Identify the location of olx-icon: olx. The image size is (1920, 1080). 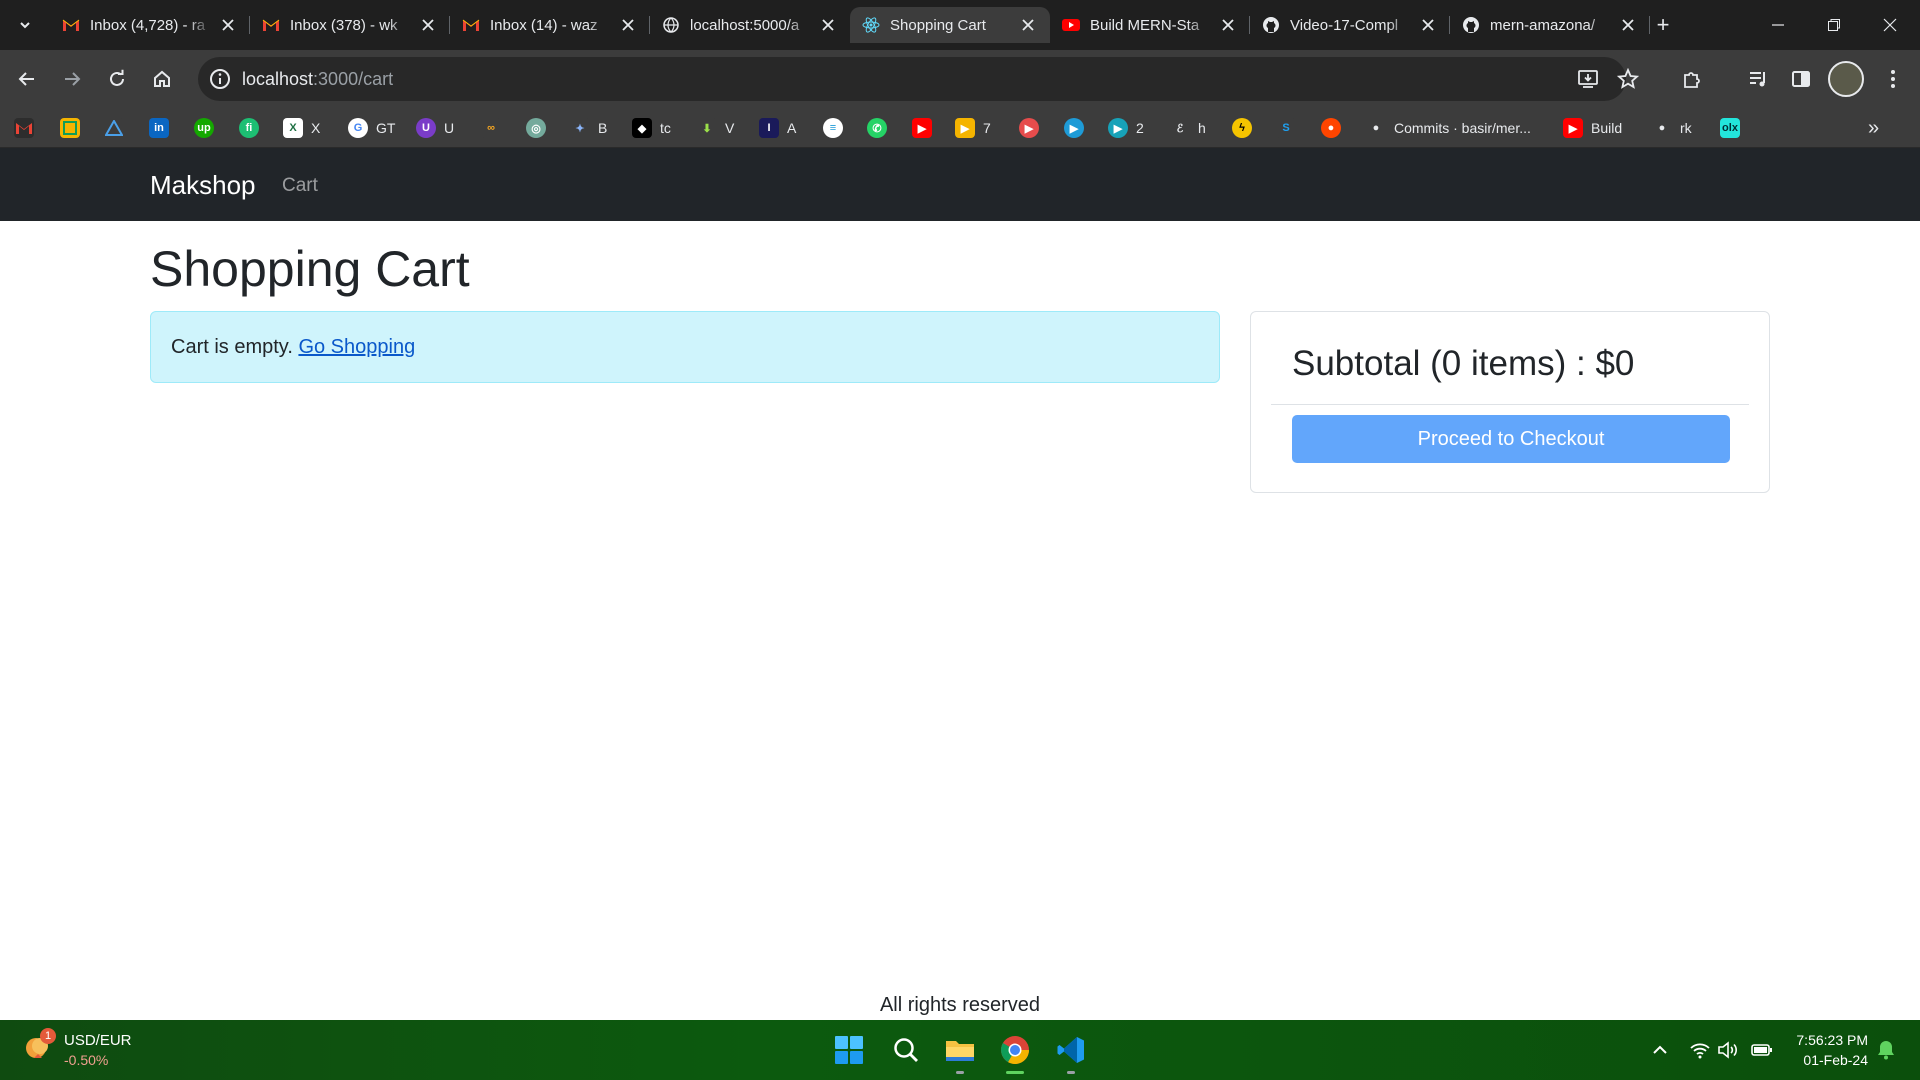
(1730, 128).